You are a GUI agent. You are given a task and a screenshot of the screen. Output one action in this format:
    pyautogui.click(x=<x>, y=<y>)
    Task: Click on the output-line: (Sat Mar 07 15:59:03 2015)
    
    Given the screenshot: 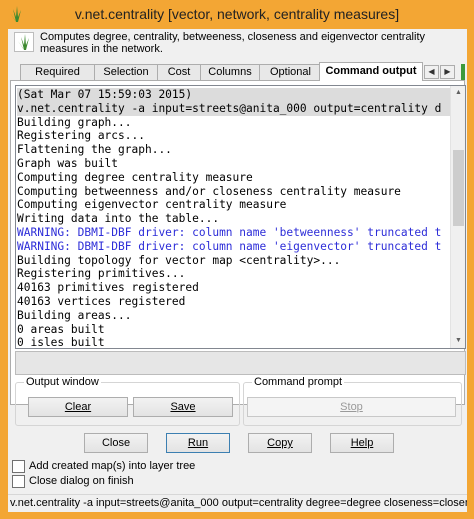 What is the action you would take?
    pyautogui.click(x=234, y=95)
    